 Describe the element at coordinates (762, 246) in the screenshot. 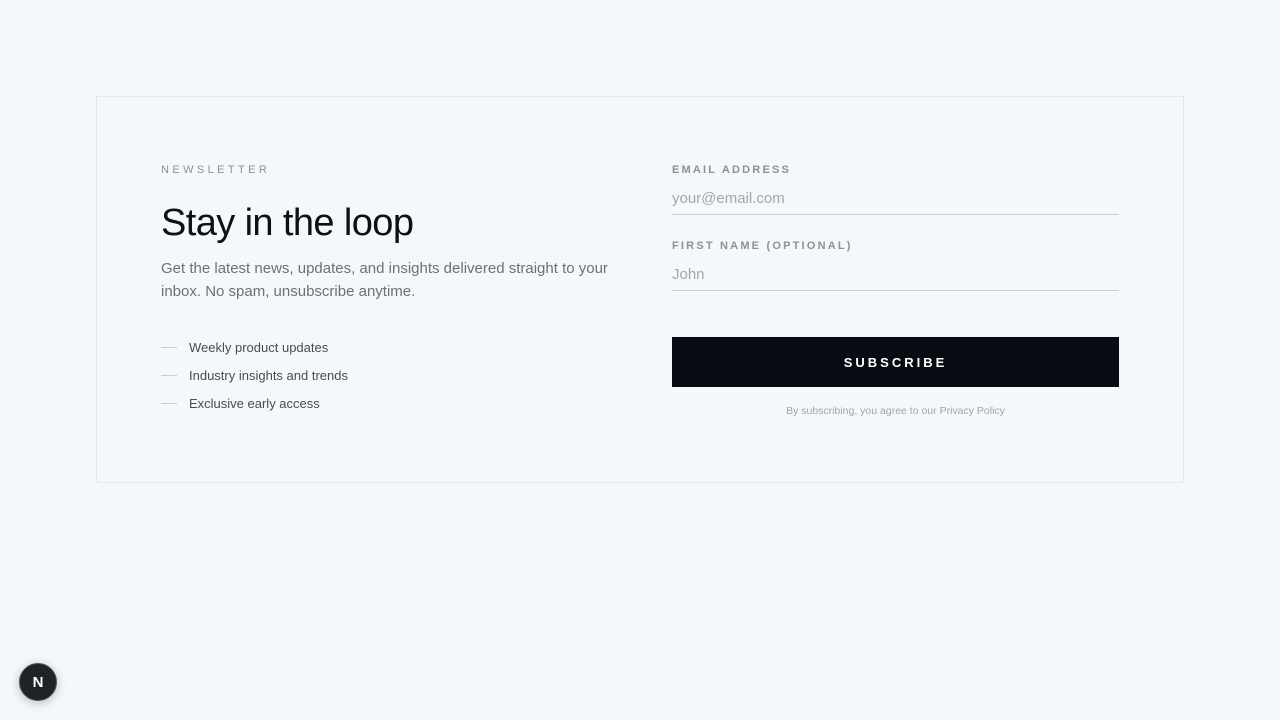

I see `first-name-label: FIRST NAME (OPTIONAL)` at that location.